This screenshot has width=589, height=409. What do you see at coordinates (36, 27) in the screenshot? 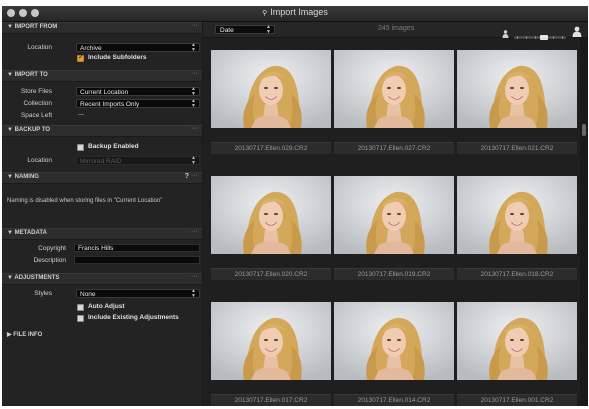
I see `section-import-from-label: IMPORT FROM` at bounding box center [36, 27].